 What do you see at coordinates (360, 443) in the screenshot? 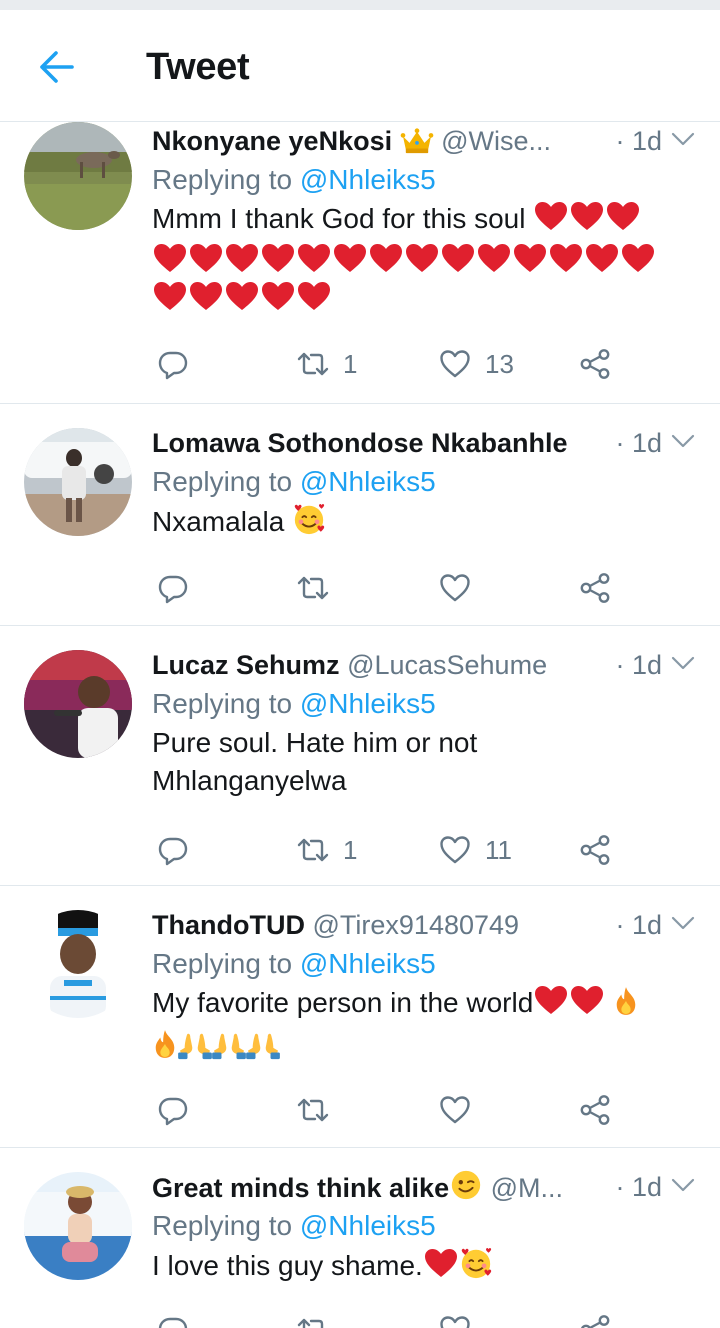
I see `display-name: Lomawa Sothondose Nkabanhle` at bounding box center [360, 443].